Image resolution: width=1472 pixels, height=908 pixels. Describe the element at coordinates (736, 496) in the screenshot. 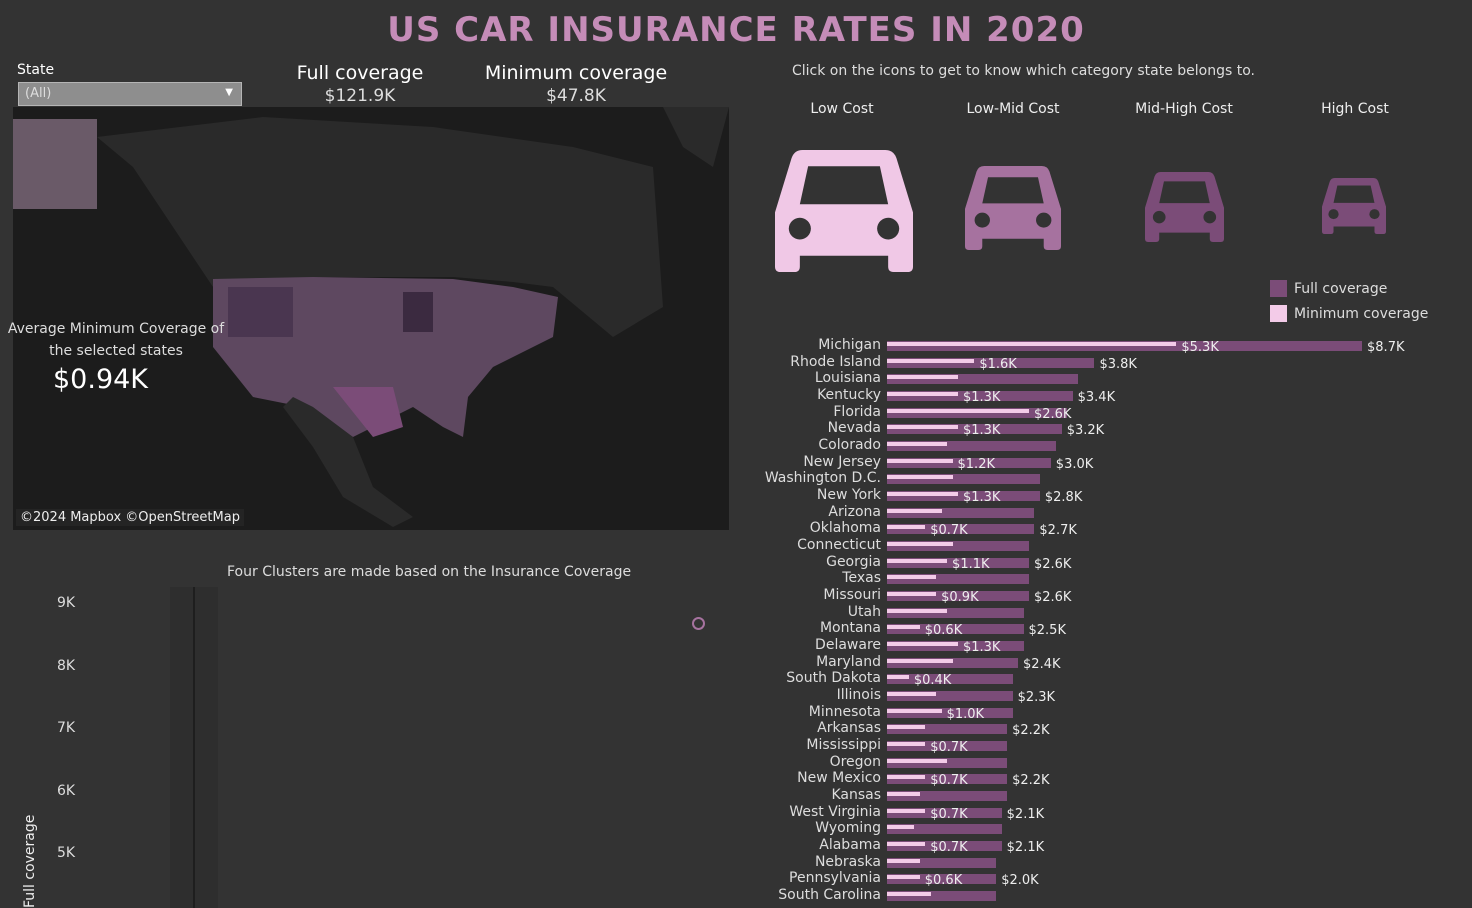

I see `bar-row: New York $1.3K $2.8K` at that location.